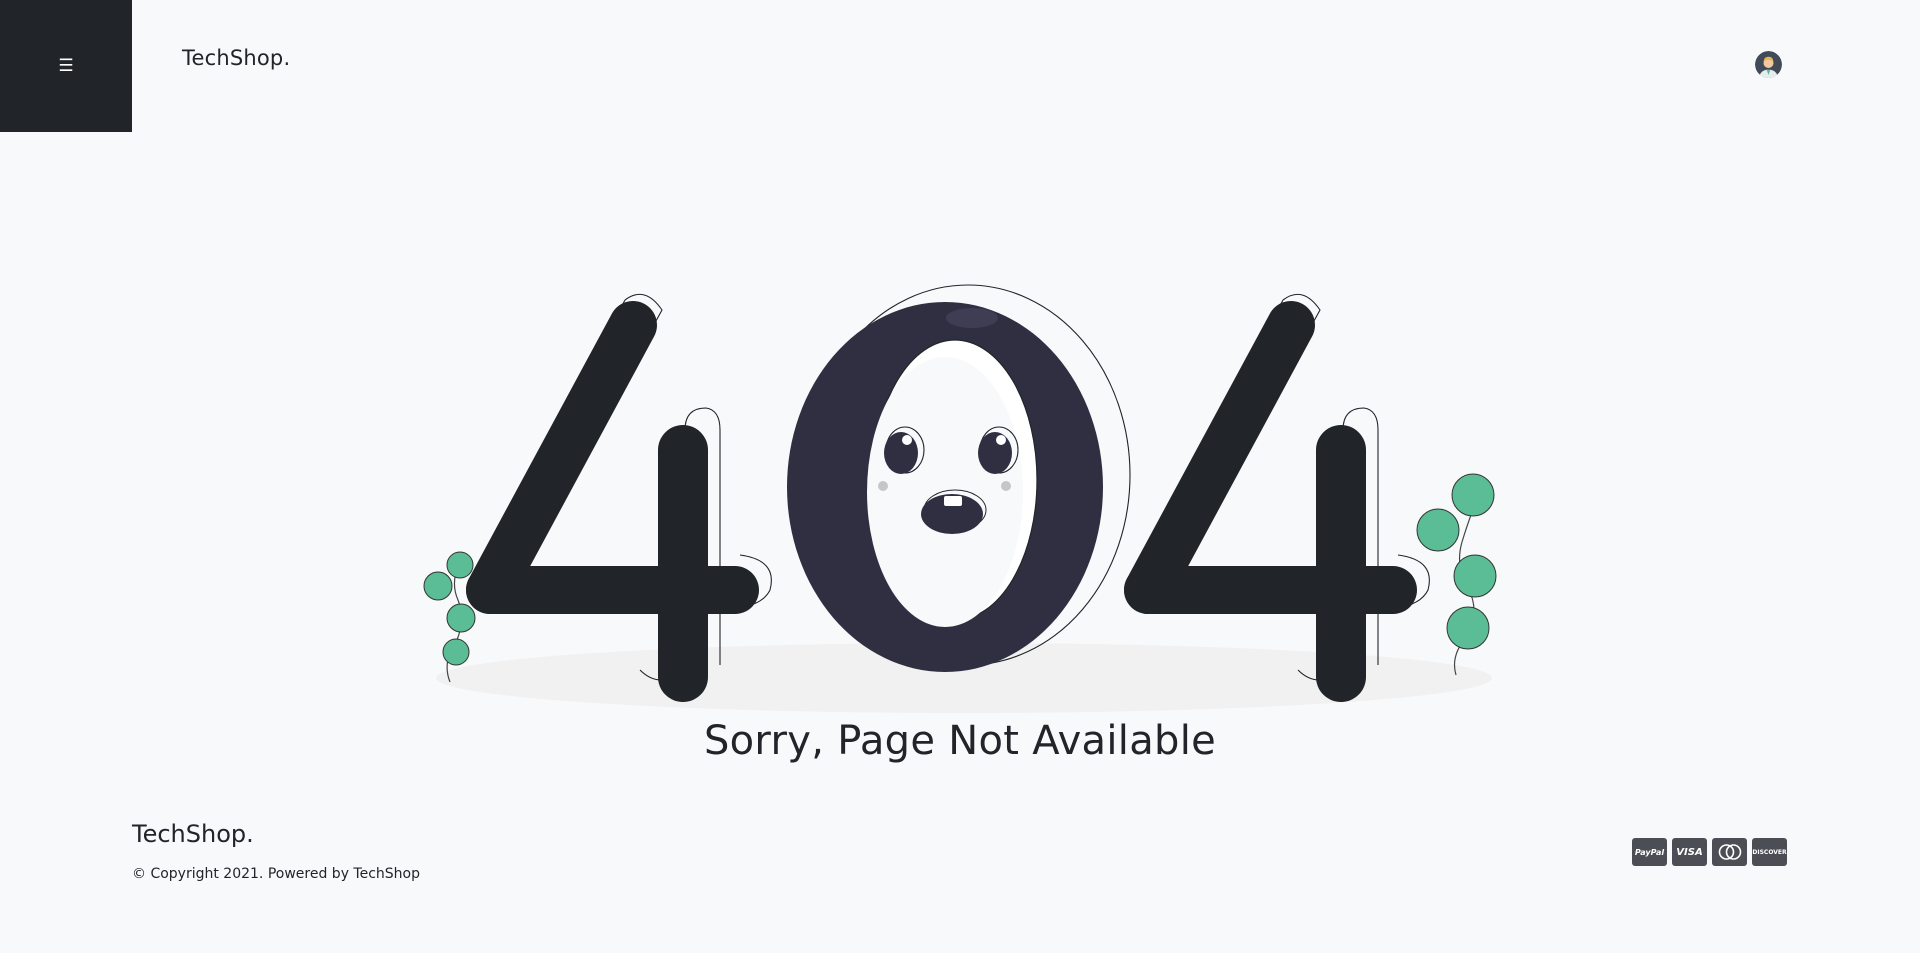 This screenshot has width=1920, height=953. I want to click on user-avatar-icon, so click(1768, 64).